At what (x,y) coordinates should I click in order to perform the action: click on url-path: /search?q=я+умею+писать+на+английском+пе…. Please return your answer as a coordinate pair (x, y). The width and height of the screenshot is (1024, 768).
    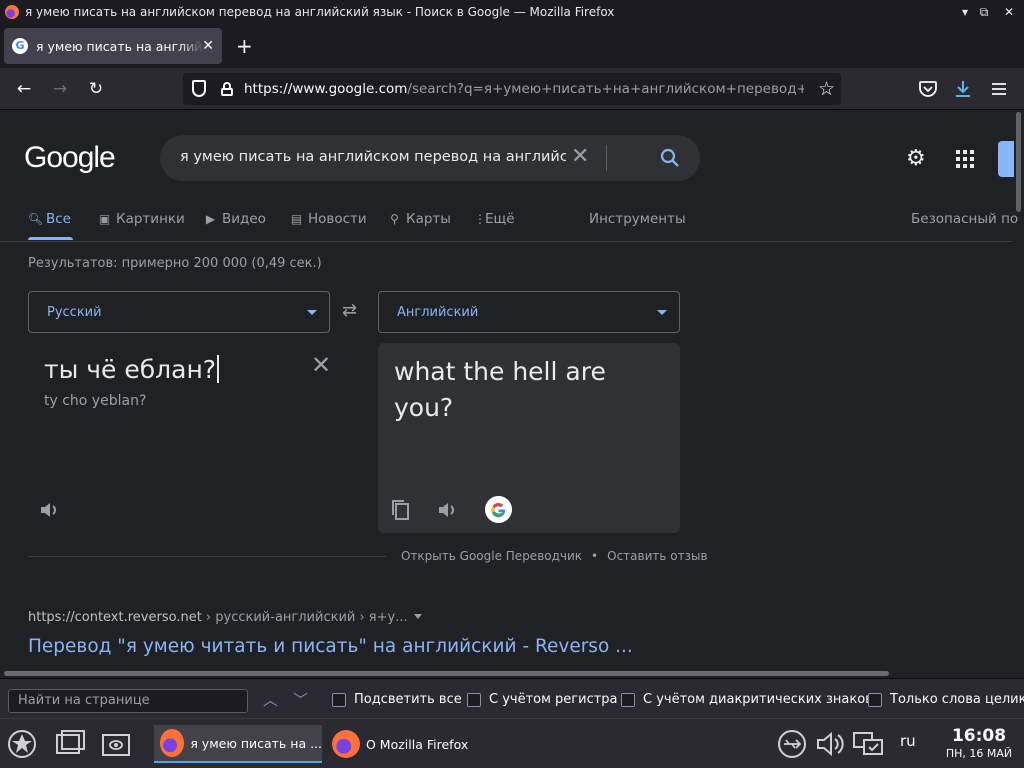
    Looking at the image, I should click on (605, 89).